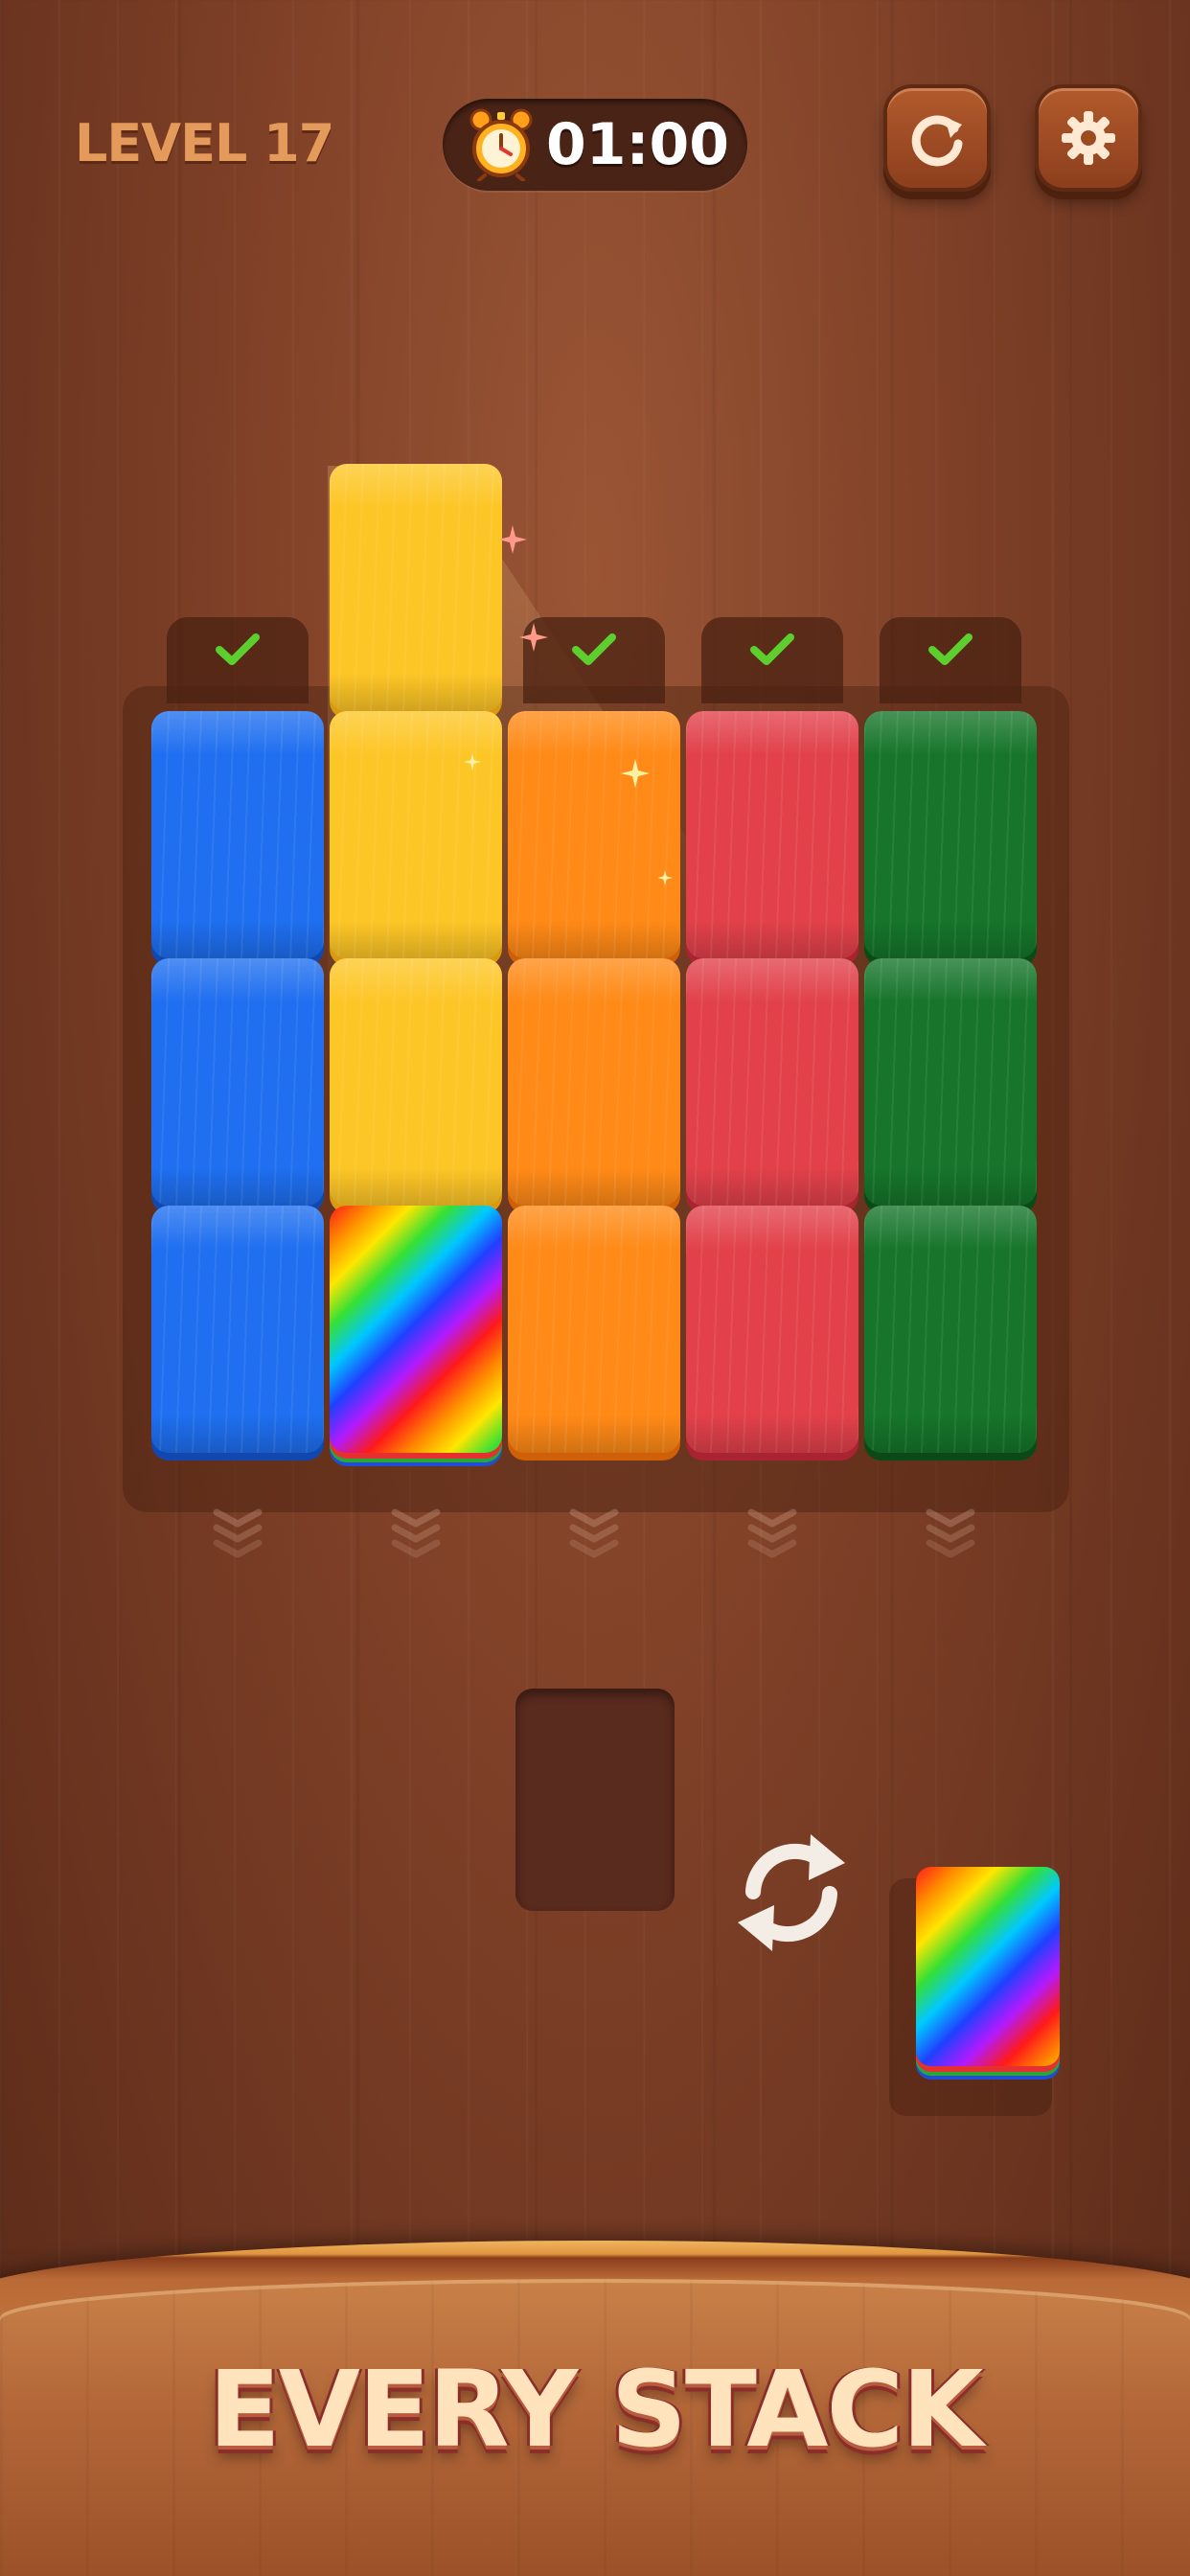 The image size is (1190, 2576). I want to click on level-label: LEVEL 17, so click(205, 143).